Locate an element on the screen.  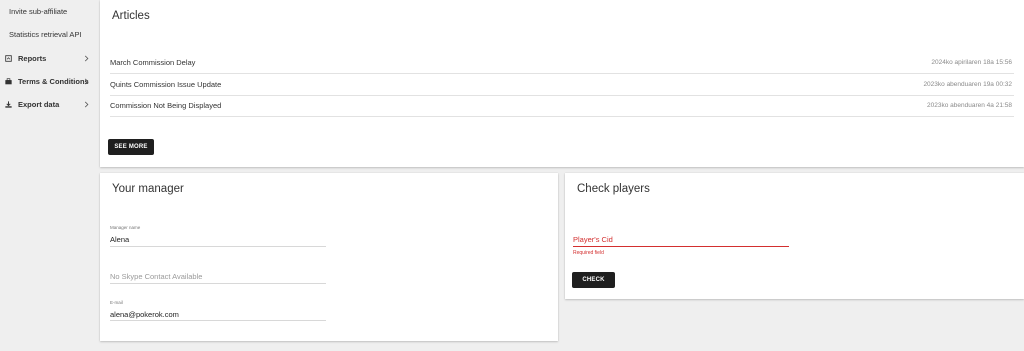
sidebar-item-reports: Reports is located at coordinates (49, 58).